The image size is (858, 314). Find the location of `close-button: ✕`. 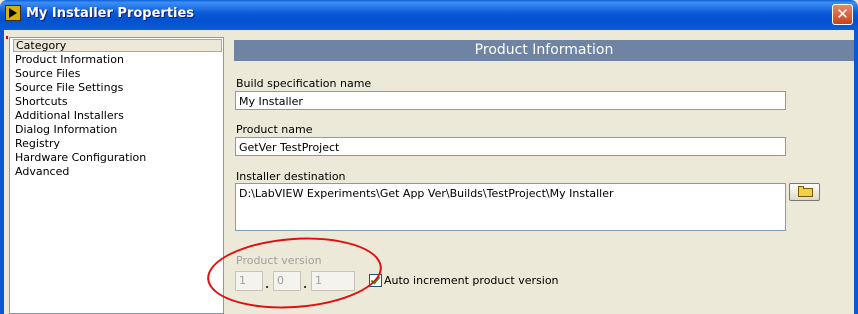

close-button: ✕ is located at coordinates (842, 14).